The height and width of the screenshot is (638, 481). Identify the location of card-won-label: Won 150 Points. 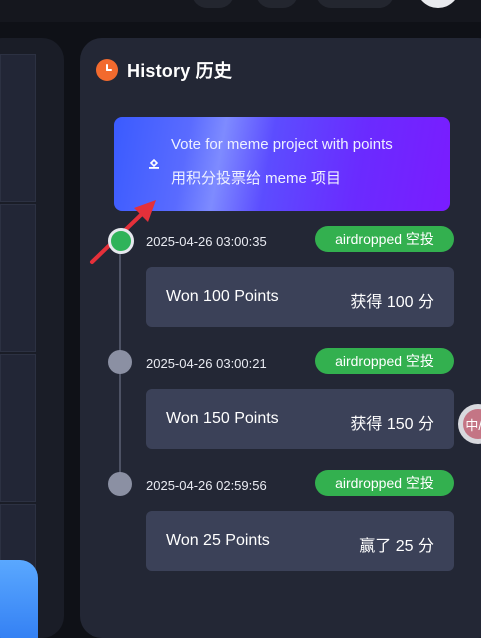
(222, 418).